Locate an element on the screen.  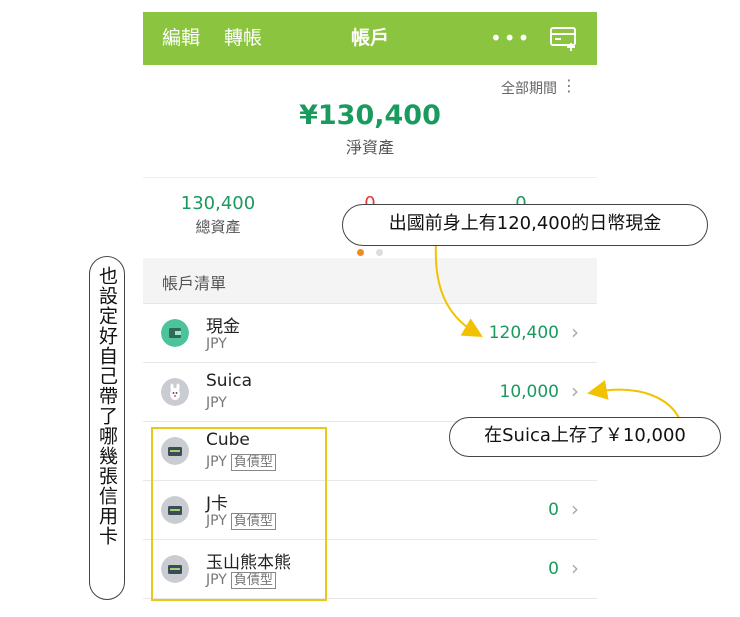
suica-annotation: 在Suica上存了￥10,000 is located at coordinates (585, 437).